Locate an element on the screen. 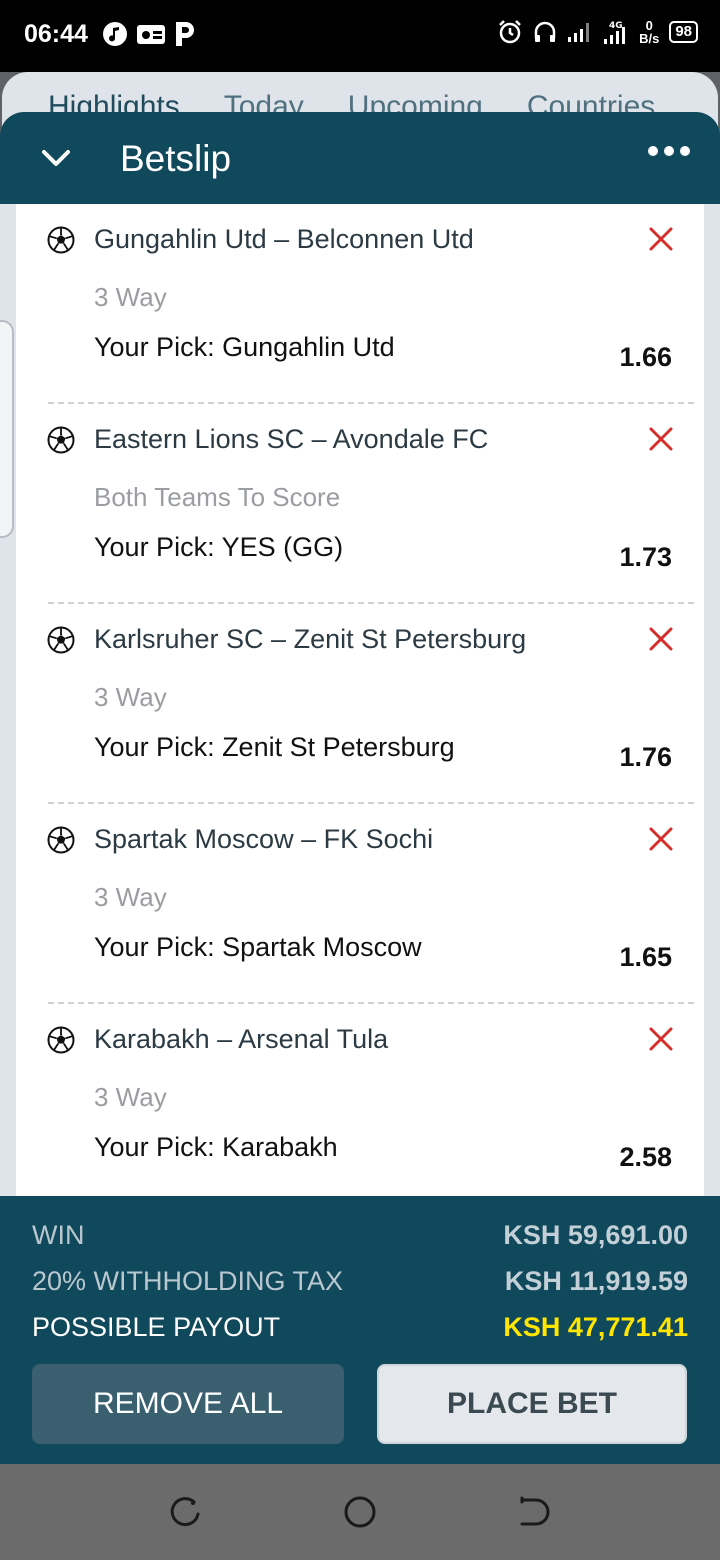 This screenshot has width=720, height=1560. back-icon is located at coordinates (534, 1512).